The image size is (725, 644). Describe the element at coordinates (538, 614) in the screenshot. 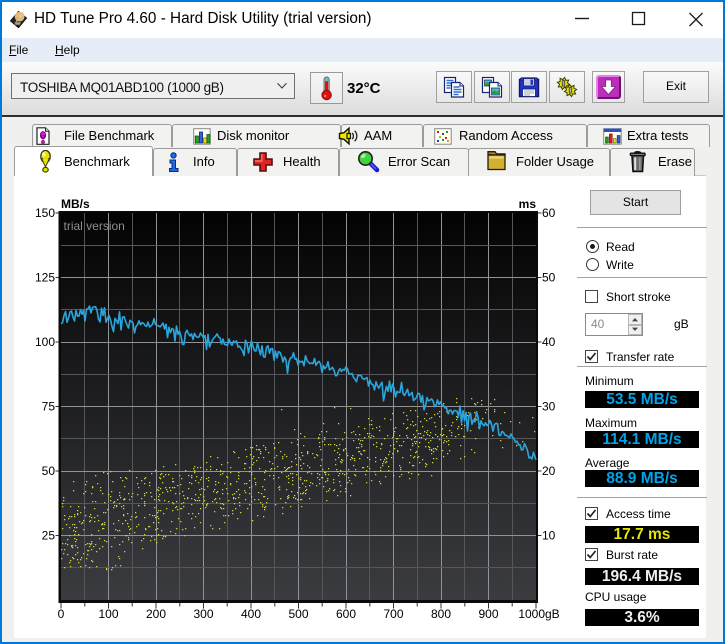

I see `svg-text: 1000gB` at that location.